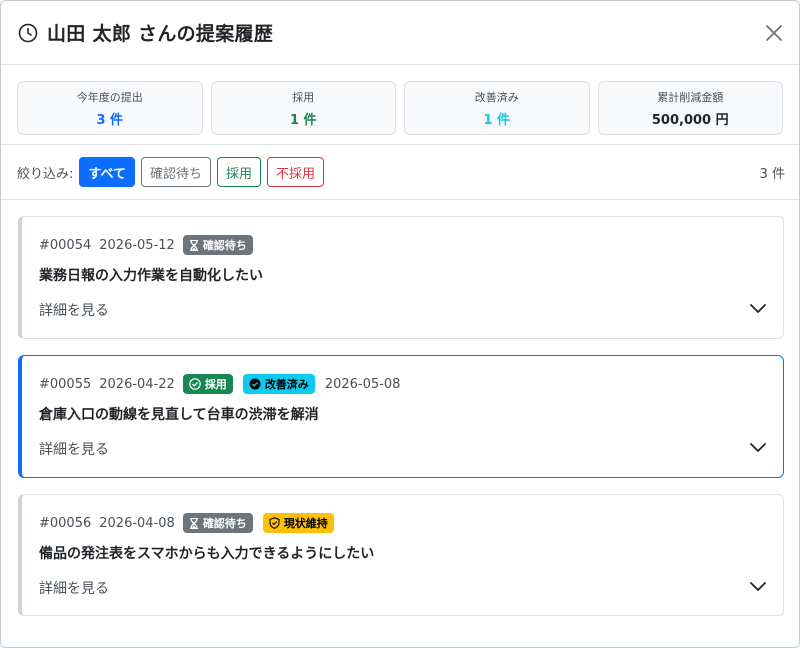 This screenshot has width=800, height=648. I want to click on filter-label: 絞り込み:, so click(45, 174).